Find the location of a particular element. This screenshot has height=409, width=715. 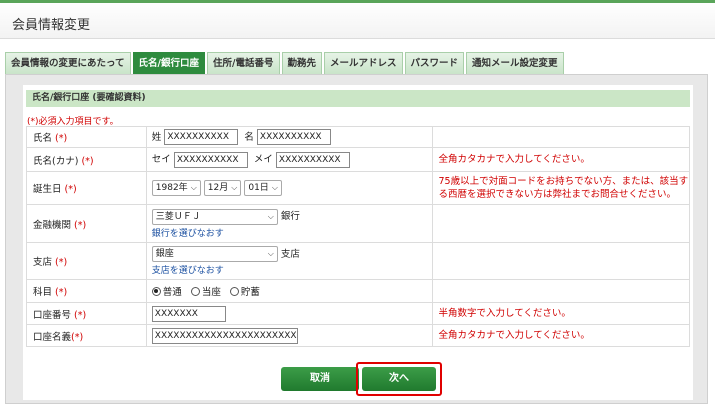

birth-month-select: 12月 ⌵ is located at coordinates (222, 188).